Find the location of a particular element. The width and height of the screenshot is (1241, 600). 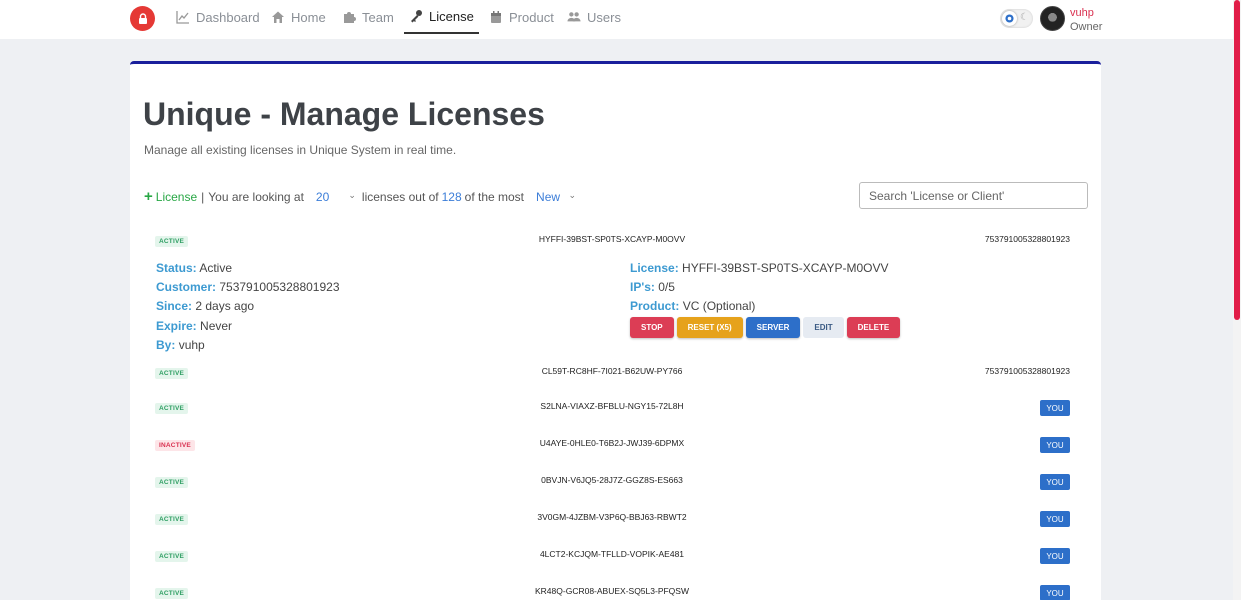

detail-status-value: Active is located at coordinates (216, 268).